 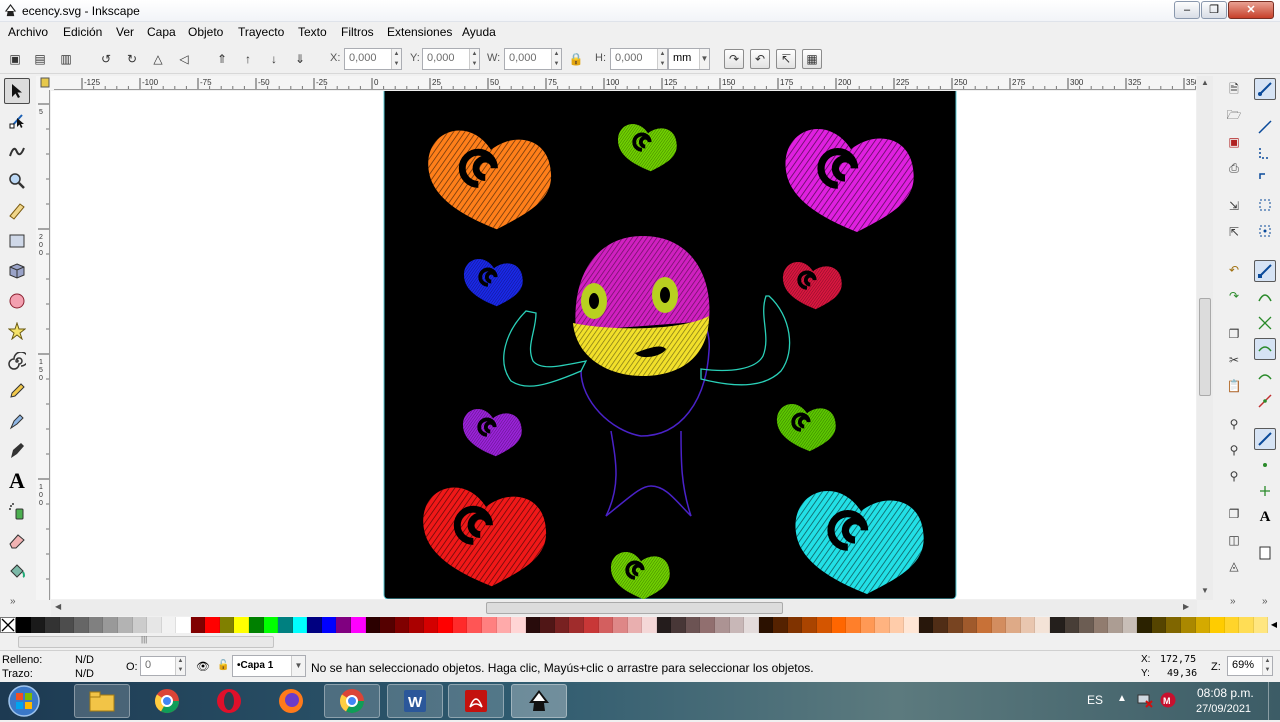 What do you see at coordinates (40, 59) in the screenshot?
I see `select-all-layers-icon: ▤` at bounding box center [40, 59].